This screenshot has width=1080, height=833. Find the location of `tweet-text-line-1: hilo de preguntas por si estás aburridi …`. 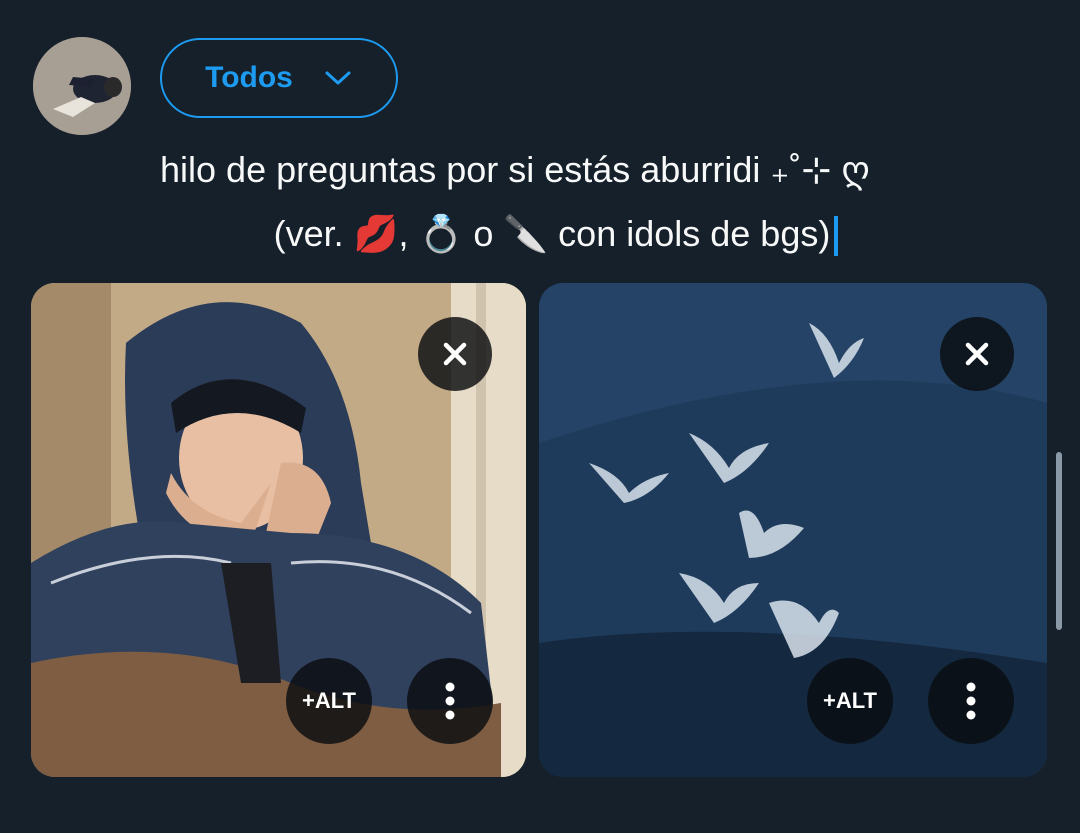

tweet-text-line-1: hilo de preguntas por si estás aburridi … is located at coordinates (515, 169).